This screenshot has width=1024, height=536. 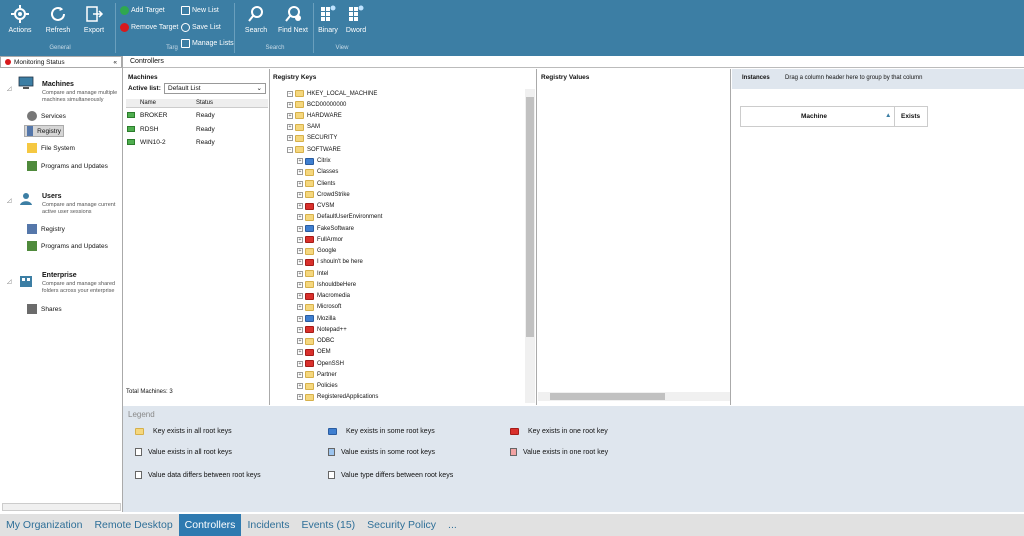 I want to click on tree-node: + DefaultUserEnvironment, so click(x=339, y=217).